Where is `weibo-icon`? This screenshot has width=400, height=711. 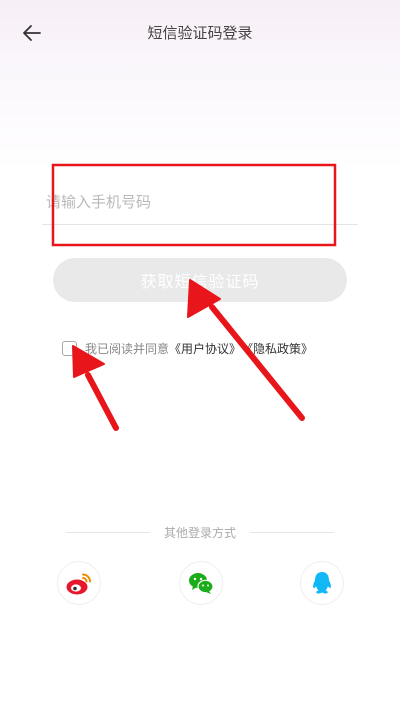 weibo-icon is located at coordinates (78, 584).